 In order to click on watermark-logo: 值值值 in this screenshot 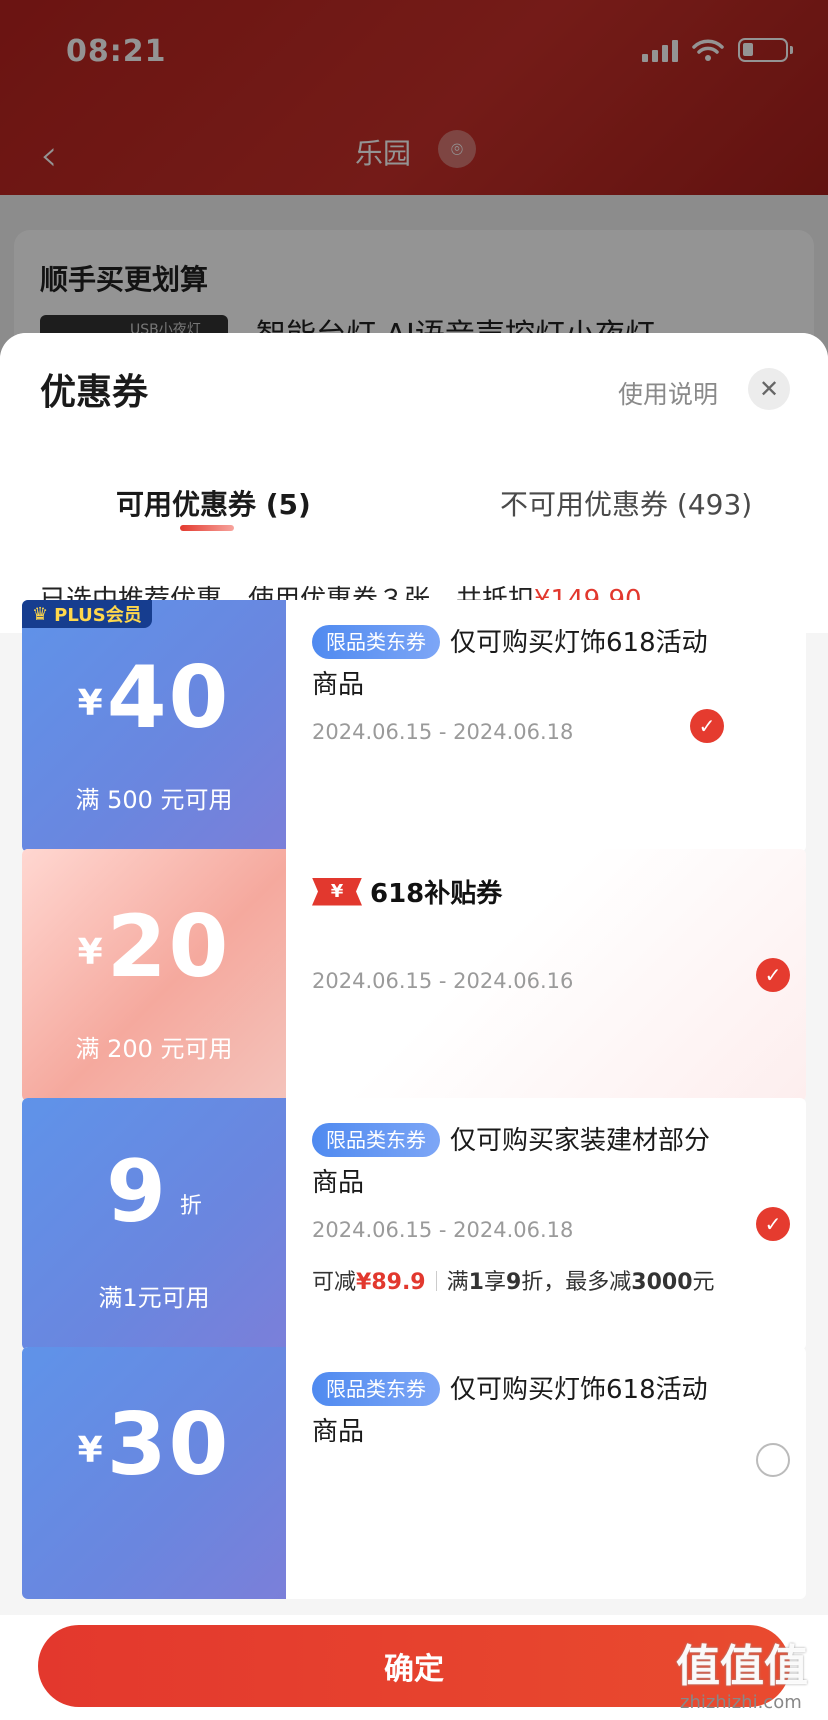, I will do `click(742, 1666)`.